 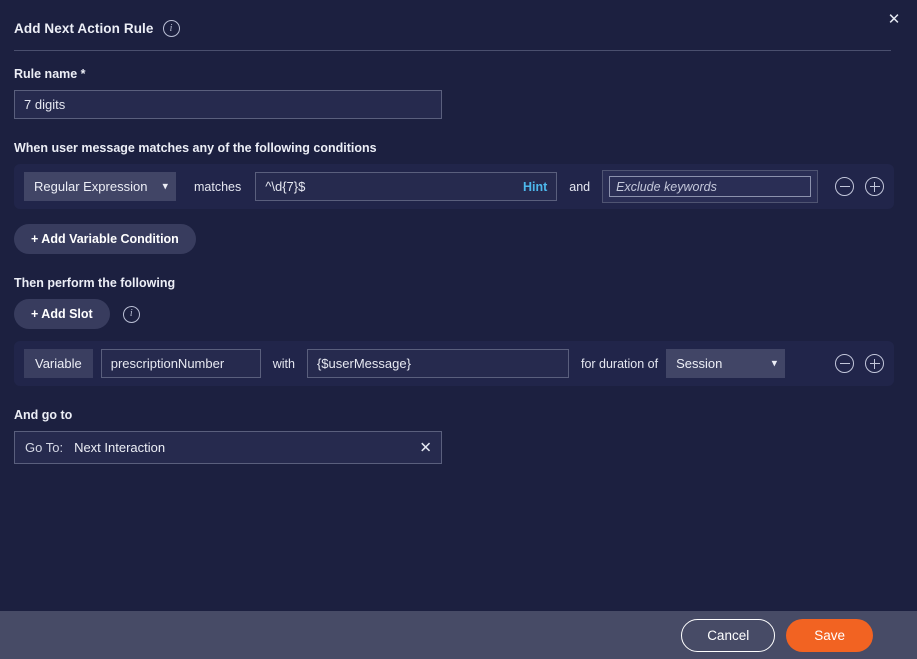 What do you see at coordinates (43, 415) in the screenshot?
I see `goto-heading: And go to` at bounding box center [43, 415].